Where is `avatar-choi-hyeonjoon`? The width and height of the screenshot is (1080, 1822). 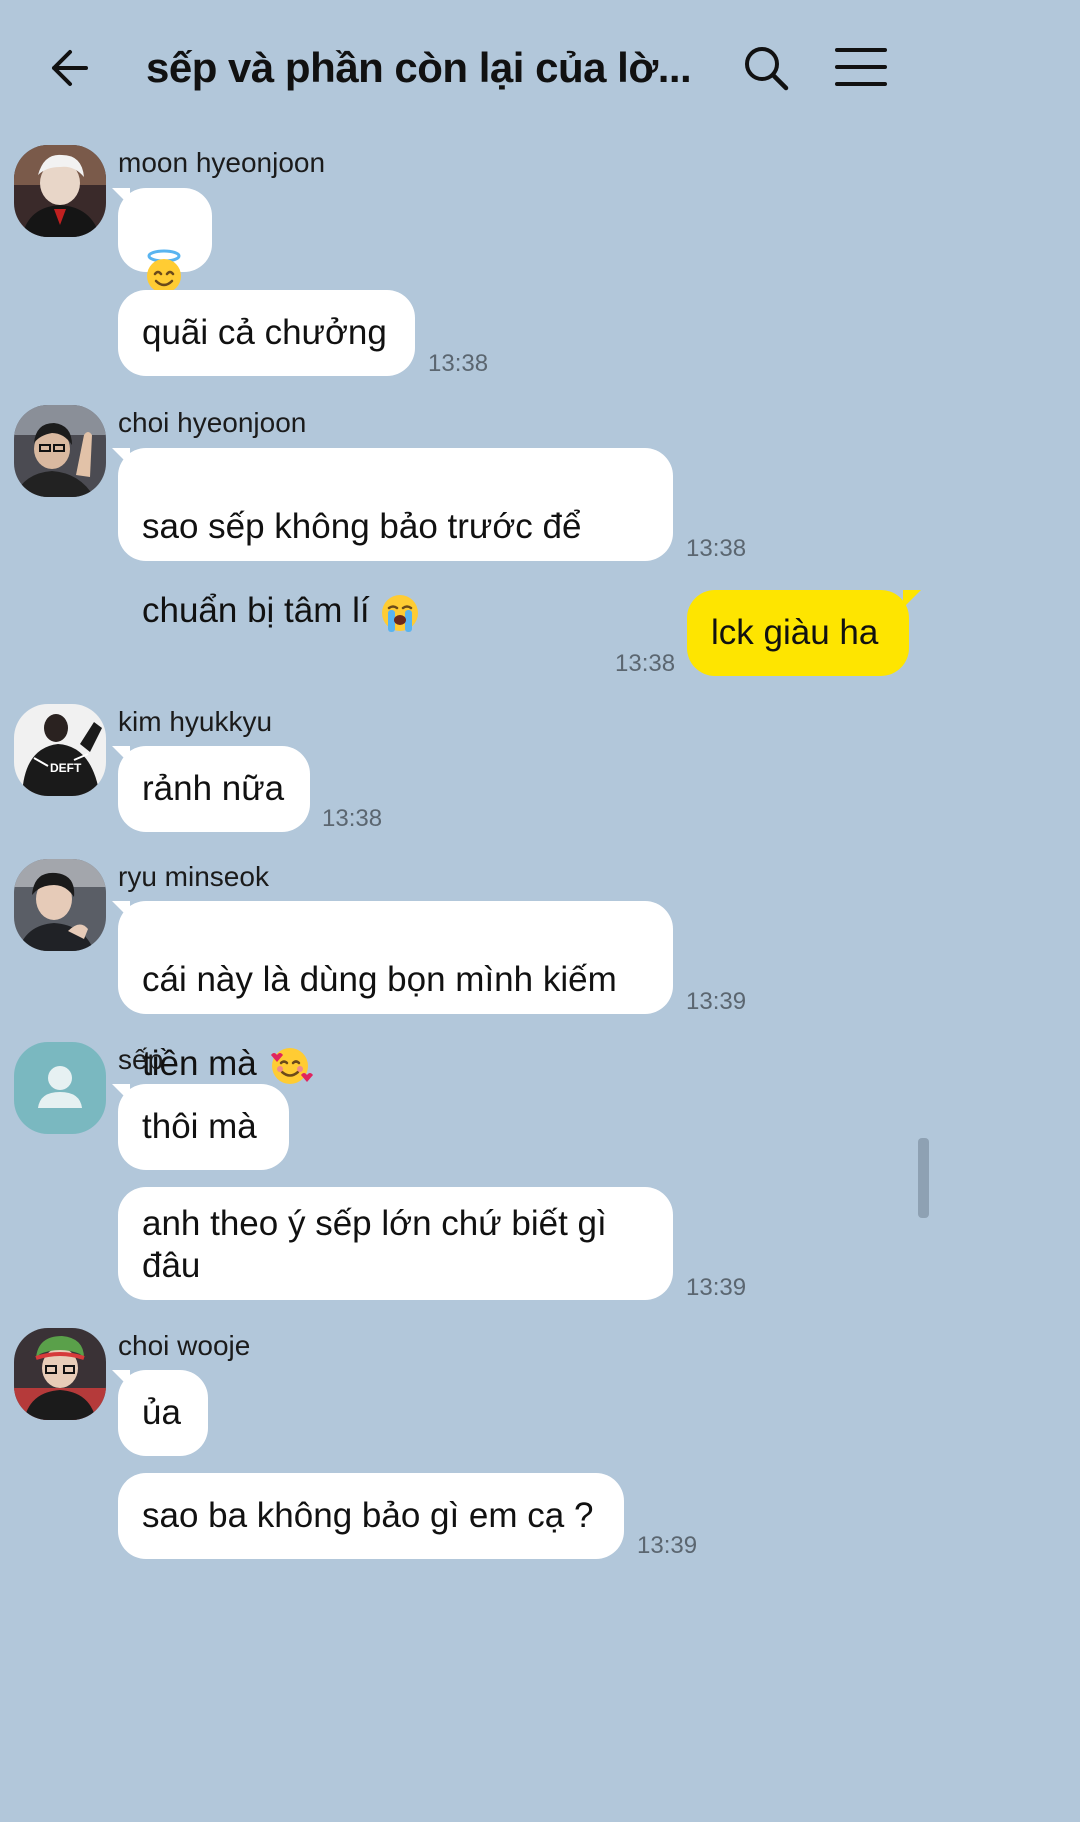 avatar-choi-hyeonjoon is located at coordinates (60, 451).